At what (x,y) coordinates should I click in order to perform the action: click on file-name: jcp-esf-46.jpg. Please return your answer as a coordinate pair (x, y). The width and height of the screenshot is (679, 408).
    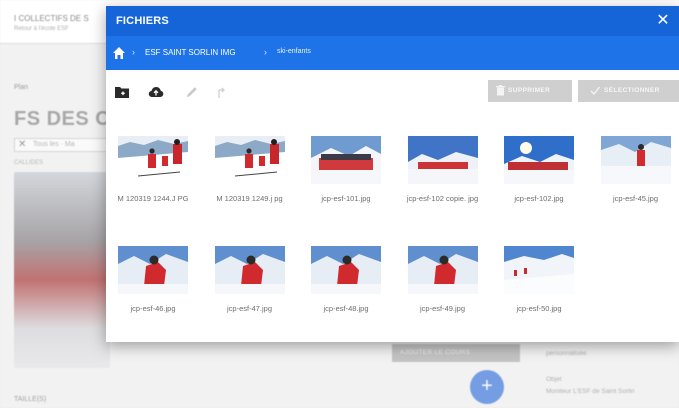
    Looking at the image, I should click on (153, 308).